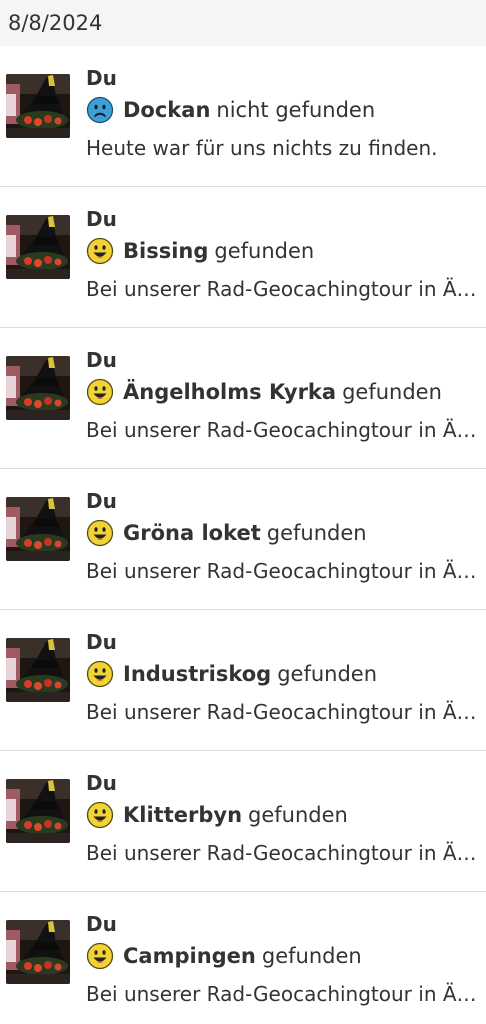 The width and height of the screenshot is (486, 1024). What do you see at coordinates (296, 110) in the screenshot?
I see `log-status: nicht gefunden` at bounding box center [296, 110].